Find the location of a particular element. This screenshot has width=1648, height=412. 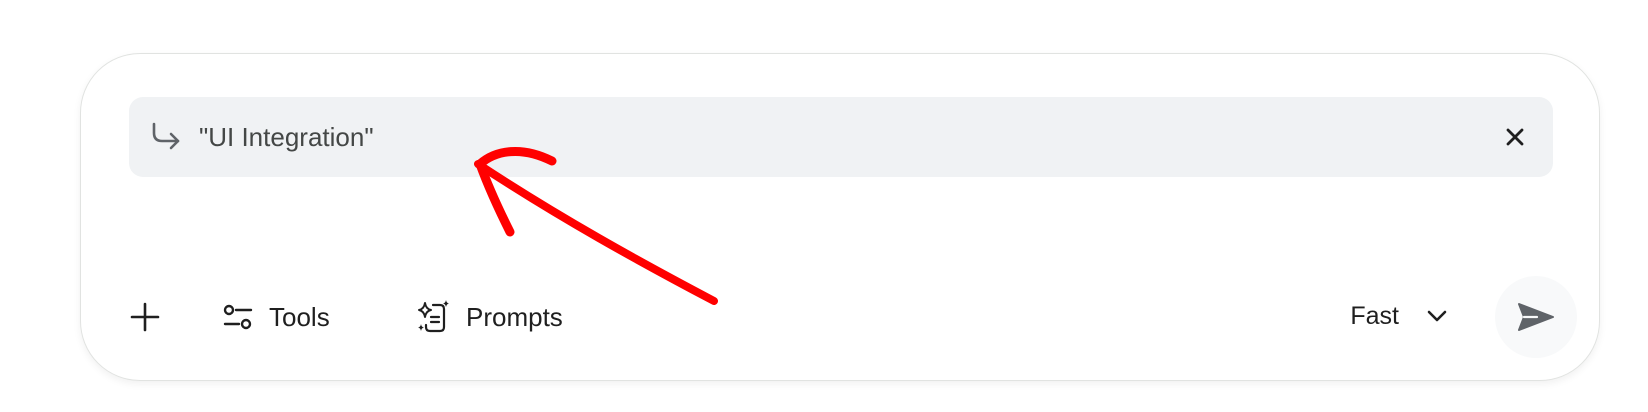

remove-quote-button is located at coordinates (1515, 137).